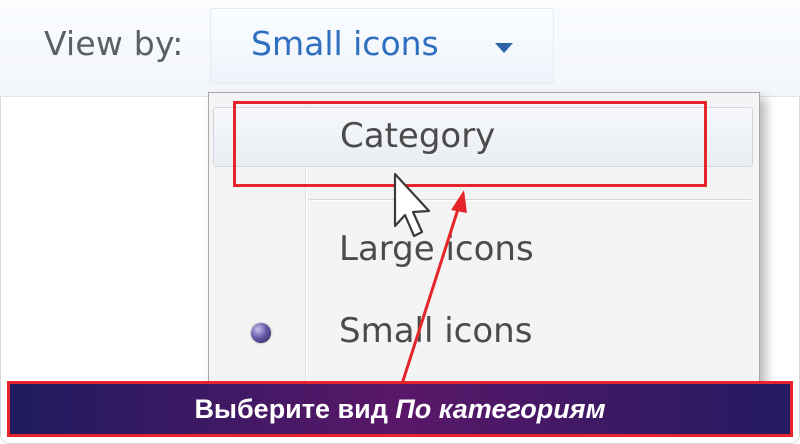 The width and height of the screenshot is (800, 444). What do you see at coordinates (412, 205) in the screenshot?
I see `mouse-pointer-icon` at bounding box center [412, 205].